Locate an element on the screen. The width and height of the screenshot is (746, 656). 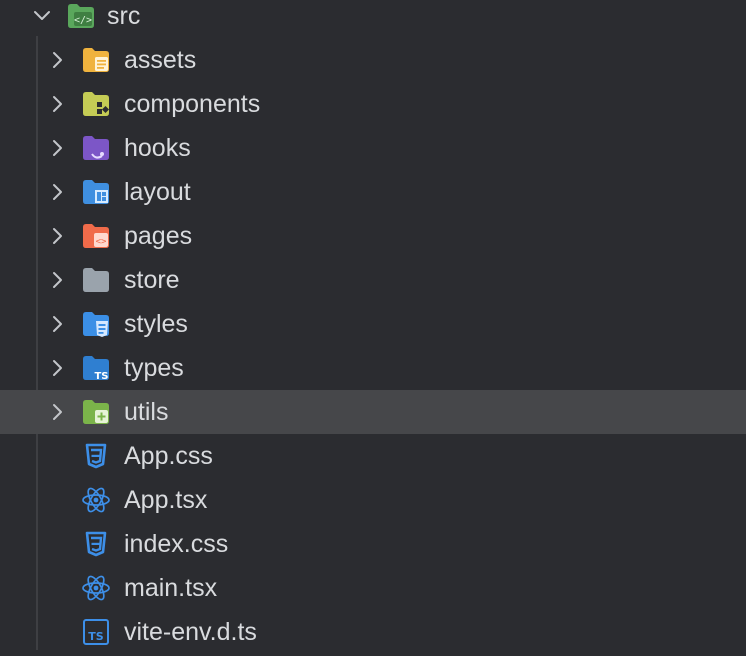
tree-row-index-css: index.css is located at coordinates (373, 544).